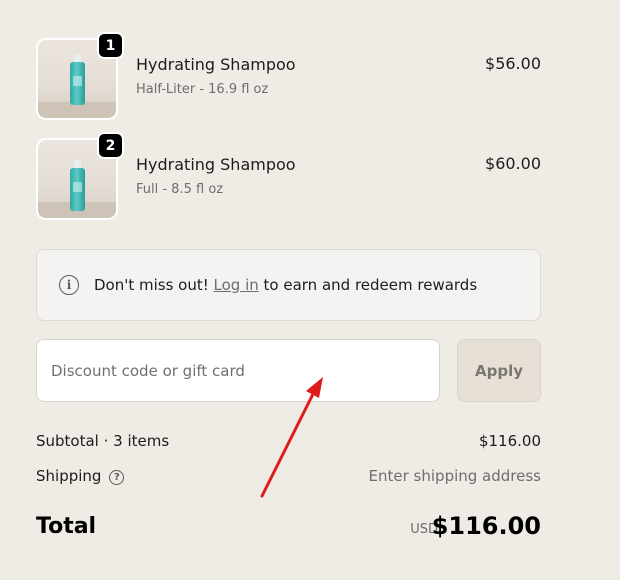 The height and width of the screenshot is (580, 620). Describe the element at coordinates (368, 285) in the screenshot. I see `rewards-suffix: to earn and redeem rewards` at that location.